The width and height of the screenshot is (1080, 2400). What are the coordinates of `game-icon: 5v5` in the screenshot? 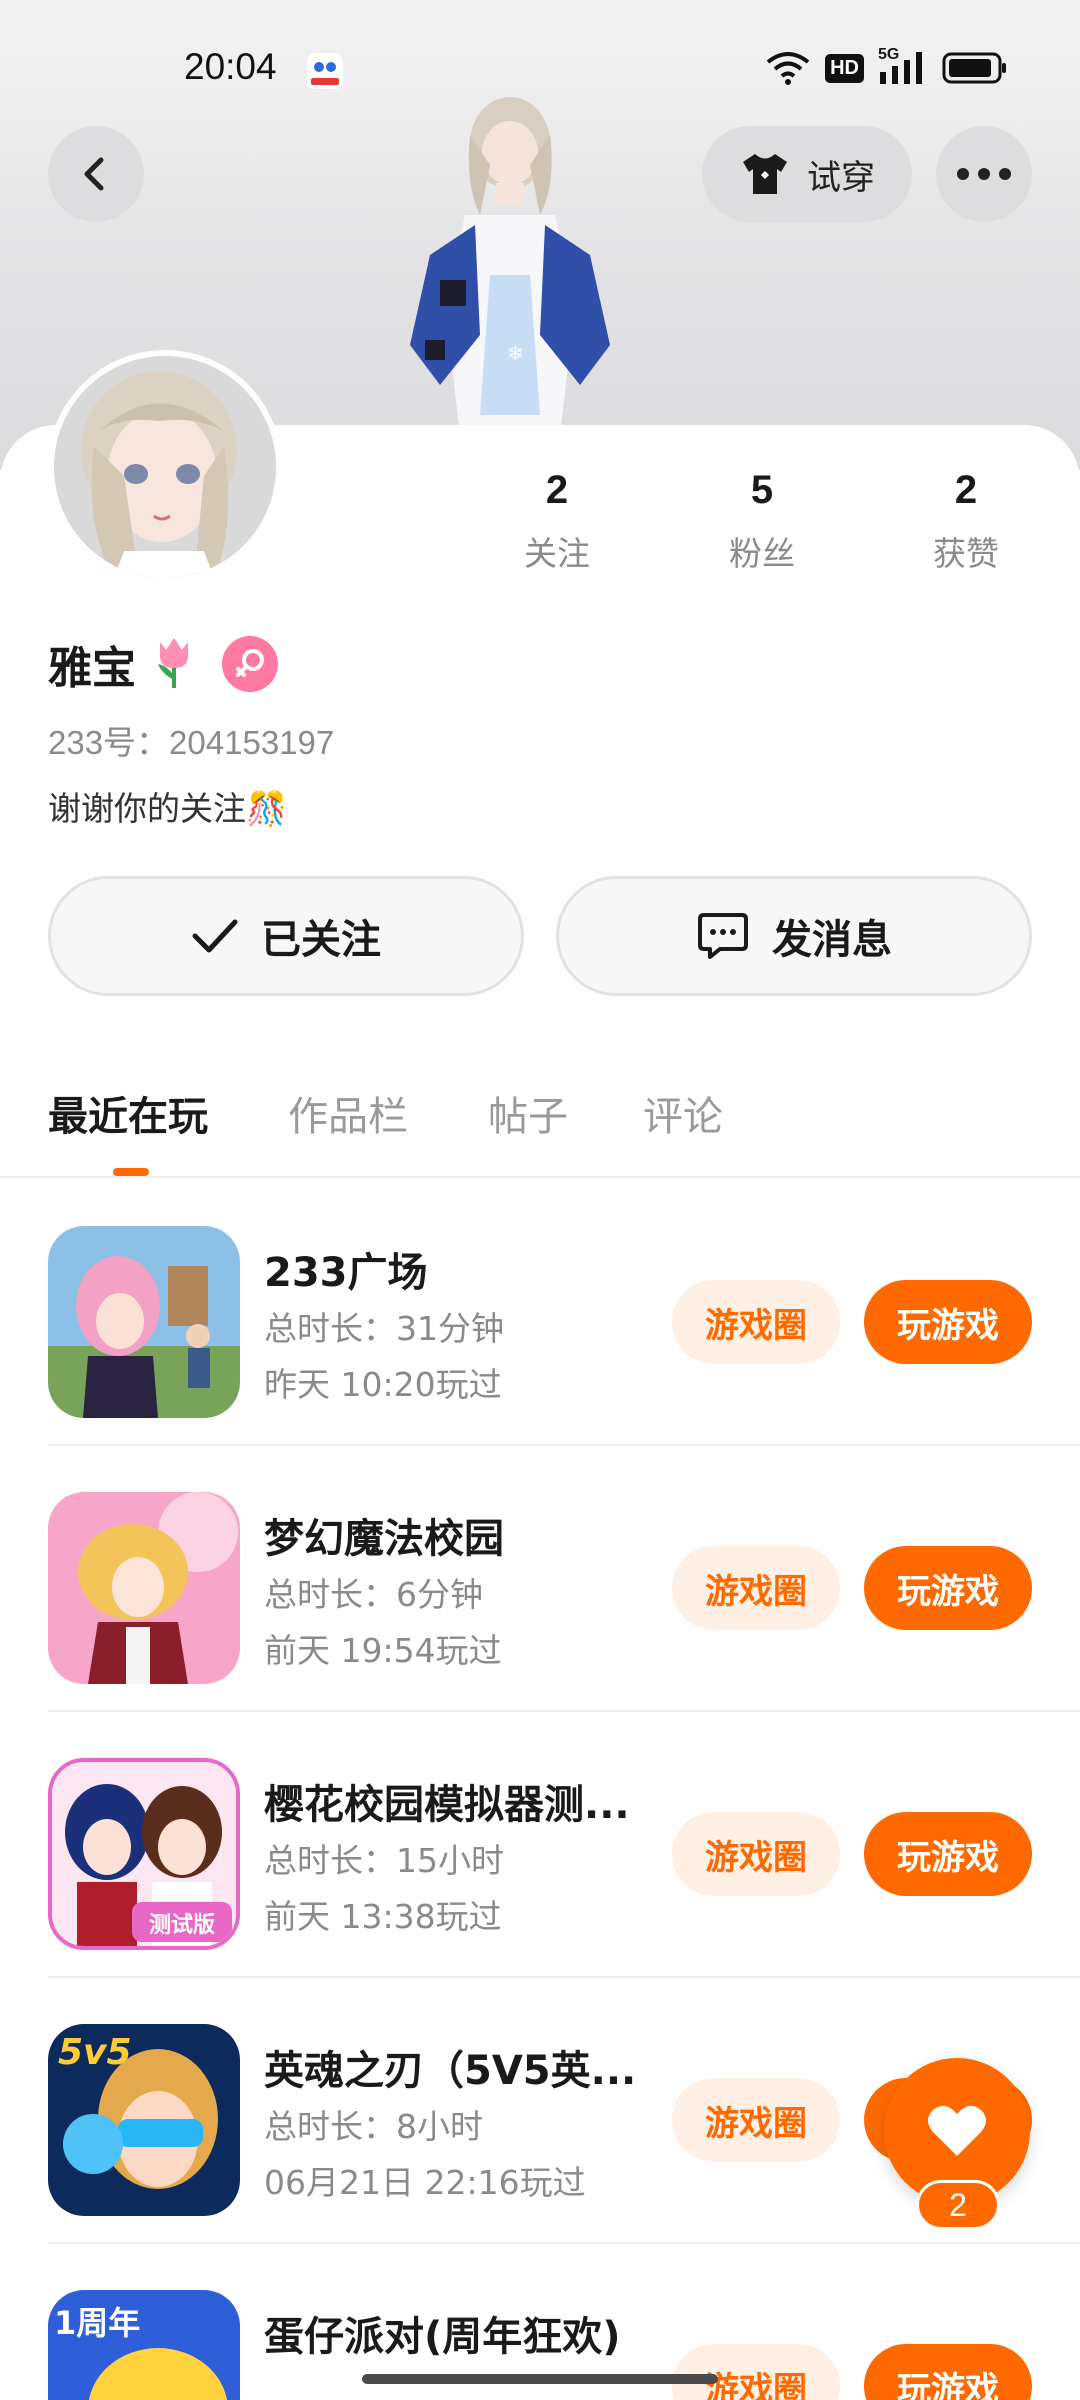 It's located at (144, 2120).